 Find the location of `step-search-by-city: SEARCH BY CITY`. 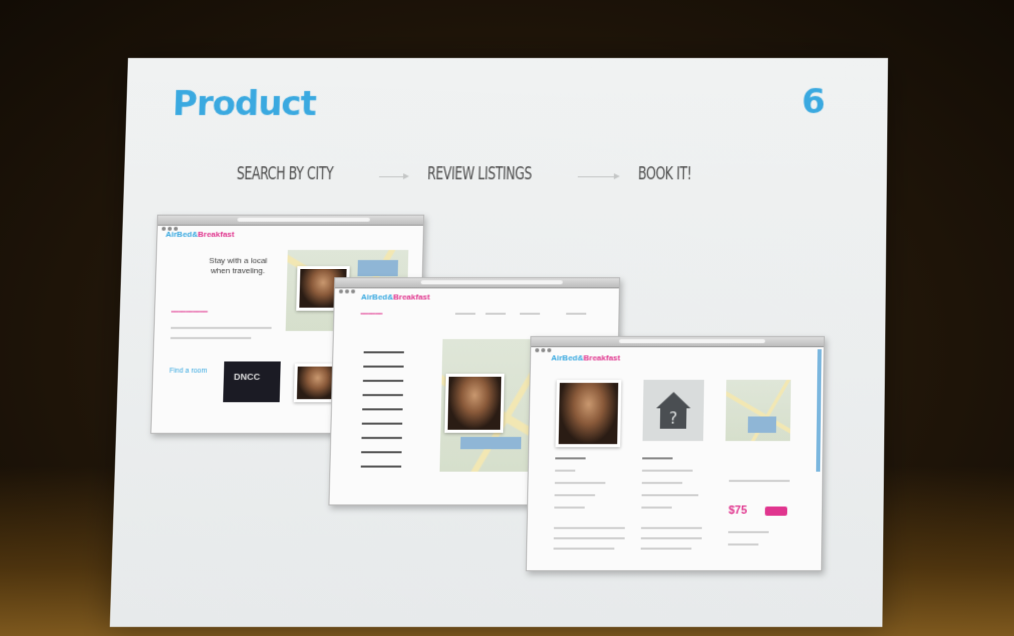

step-search-by-city: SEARCH BY CITY is located at coordinates (285, 174).